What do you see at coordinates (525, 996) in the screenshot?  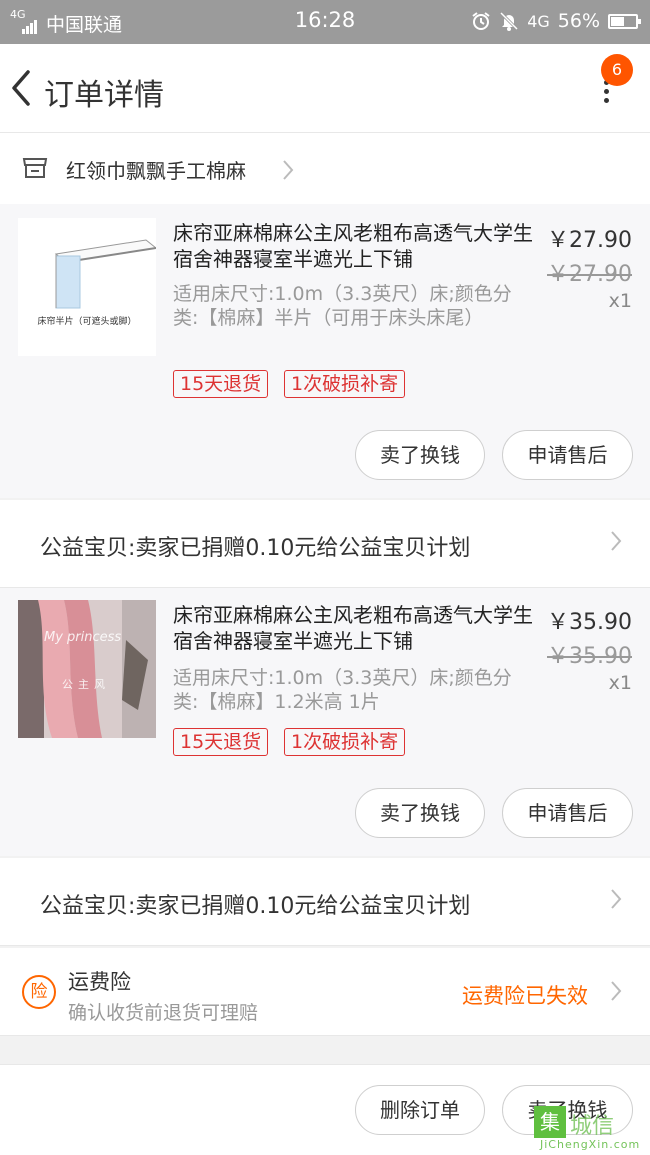 I see `insurance-status: 运费险已失效` at bounding box center [525, 996].